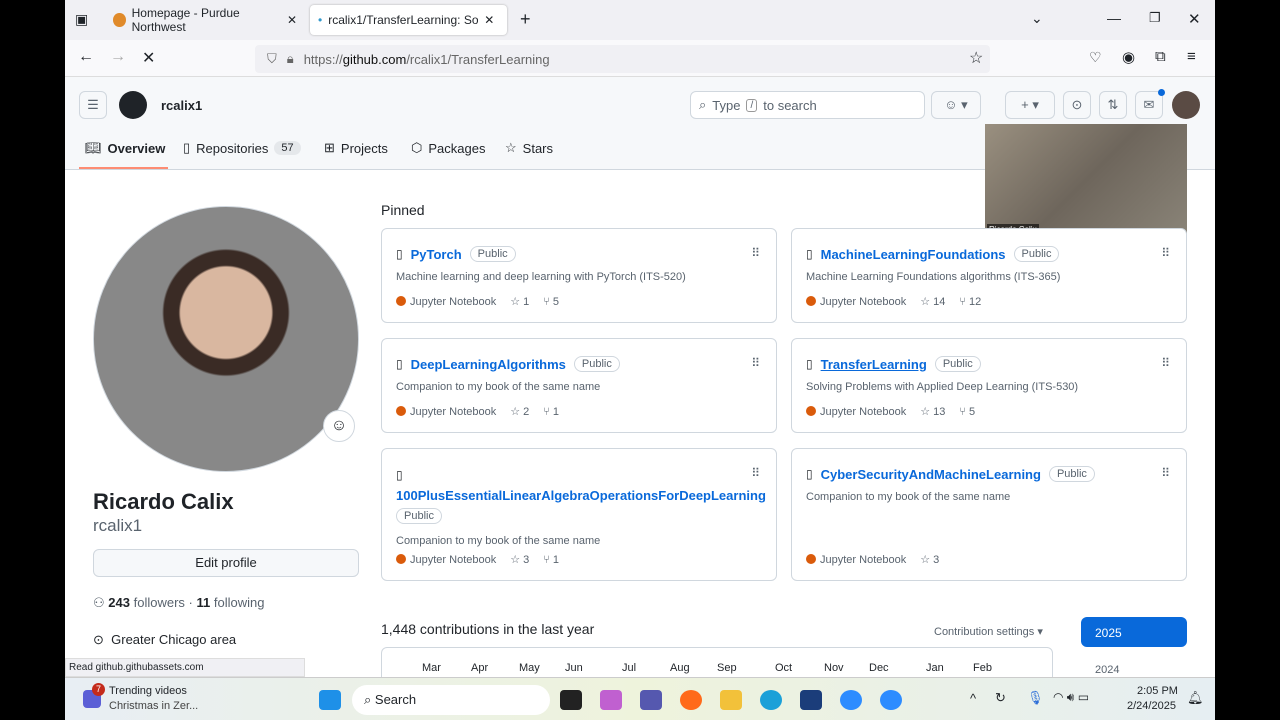 The height and width of the screenshot is (720, 1280). I want to click on profile-avatar, so click(226, 339).